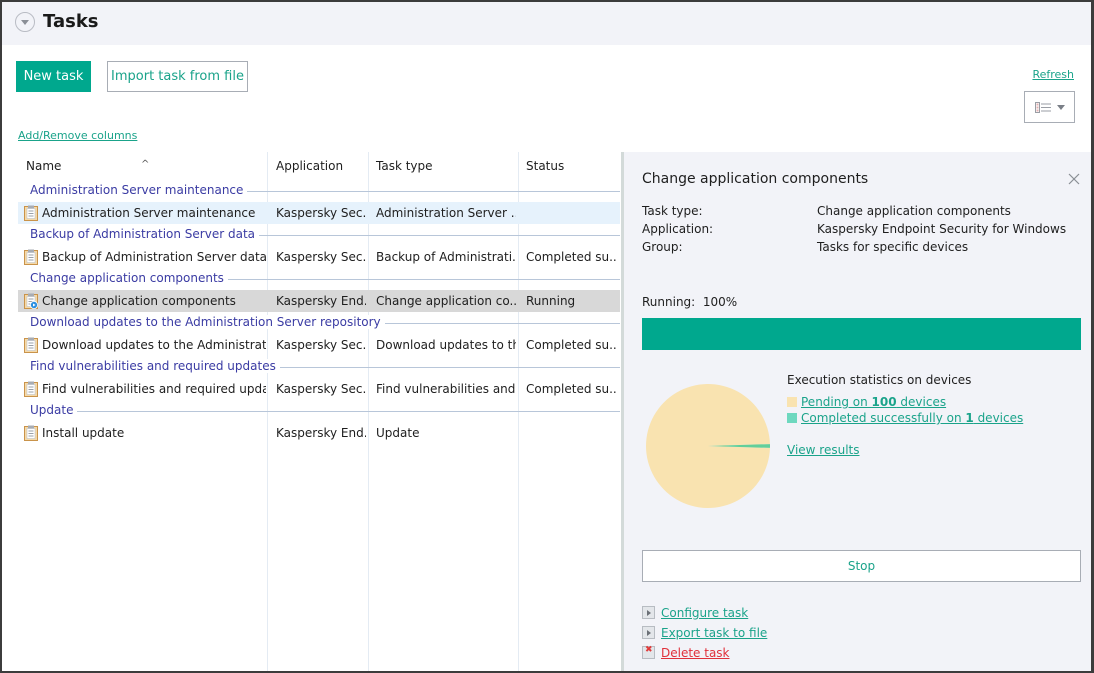  I want to click on legend-swatch-pending, so click(792, 402).